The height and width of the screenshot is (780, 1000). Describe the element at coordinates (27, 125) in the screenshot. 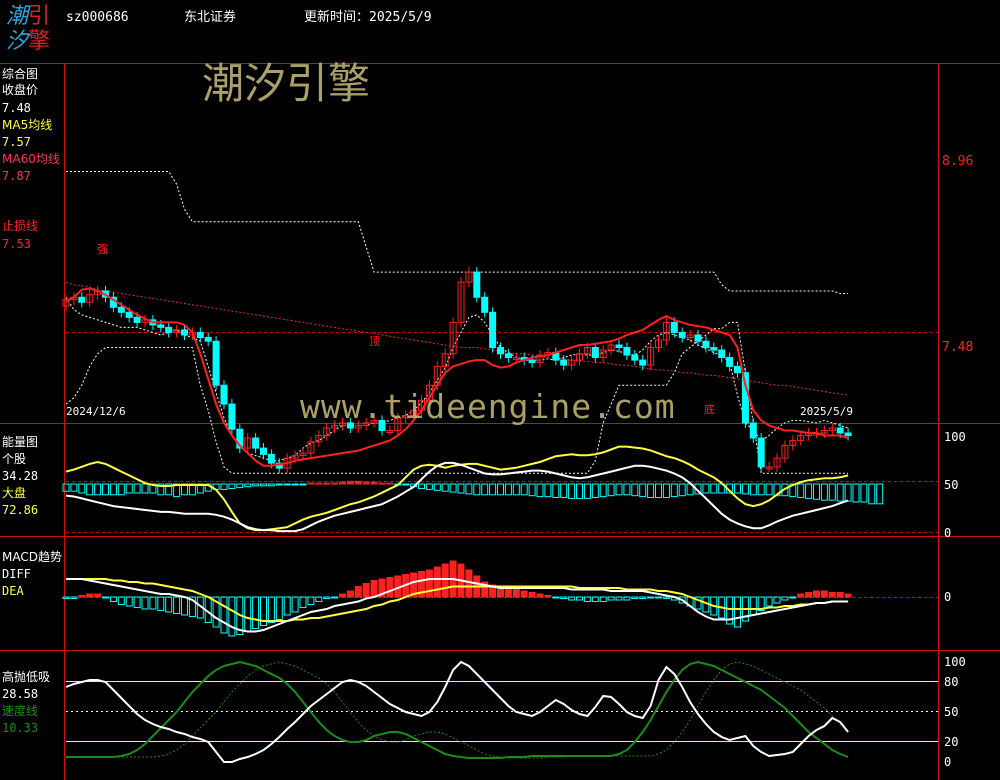

I see `p1-ma5-label: MA5均线` at that location.